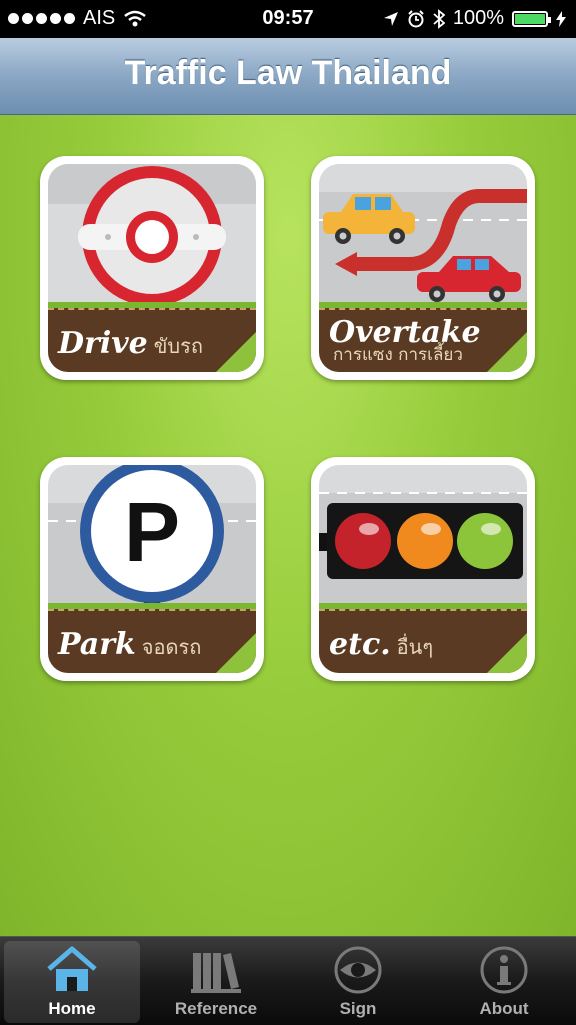 The width and height of the screenshot is (576, 1025). What do you see at coordinates (72, 968) in the screenshot?
I see `house-icon` at bounding box center [72, 968].